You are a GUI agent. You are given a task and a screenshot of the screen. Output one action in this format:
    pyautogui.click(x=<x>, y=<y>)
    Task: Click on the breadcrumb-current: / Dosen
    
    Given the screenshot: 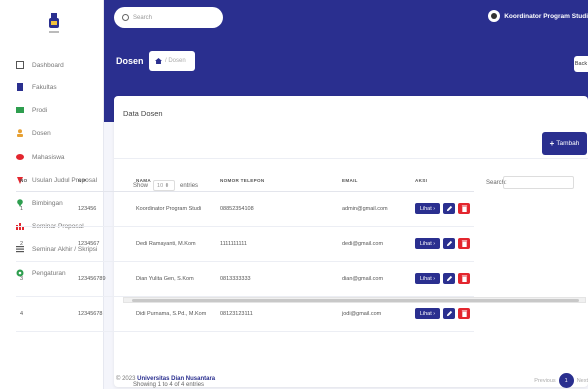 What is the action you would take?
    pyautogui.click(x=175, y=61)
    